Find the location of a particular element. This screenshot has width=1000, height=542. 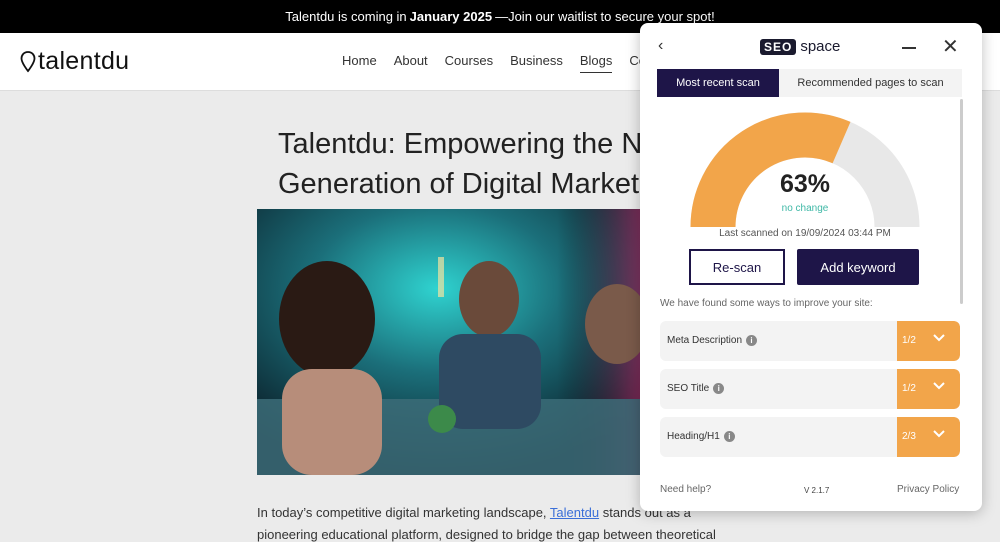

issue-label: Meta Description is located at coordinates (705, 340).